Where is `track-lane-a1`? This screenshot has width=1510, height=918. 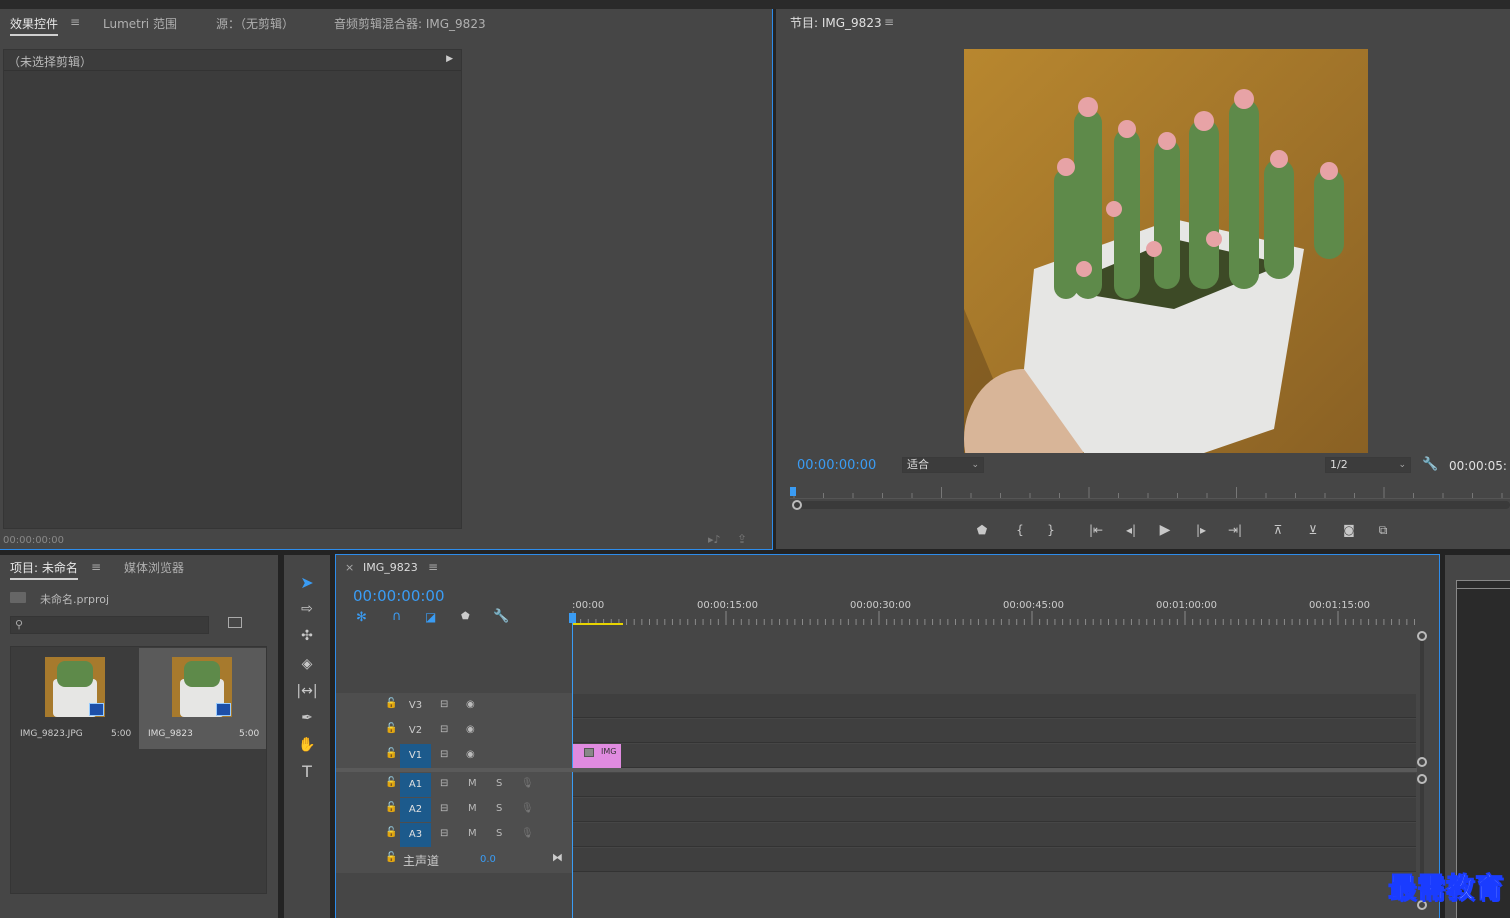
track-lane-a1 is located at coordinates (994, 785).